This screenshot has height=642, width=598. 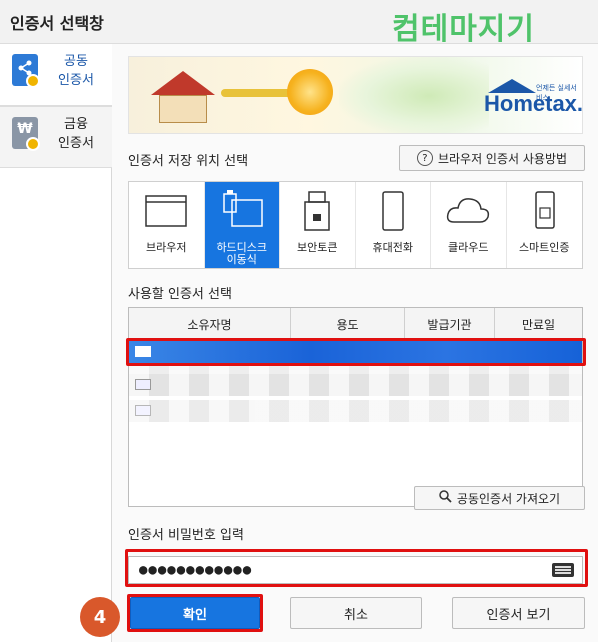 I want to click on browser-cert-help-button: ? 브라우저 인증서 사용방법, so click(x=492, y=158).